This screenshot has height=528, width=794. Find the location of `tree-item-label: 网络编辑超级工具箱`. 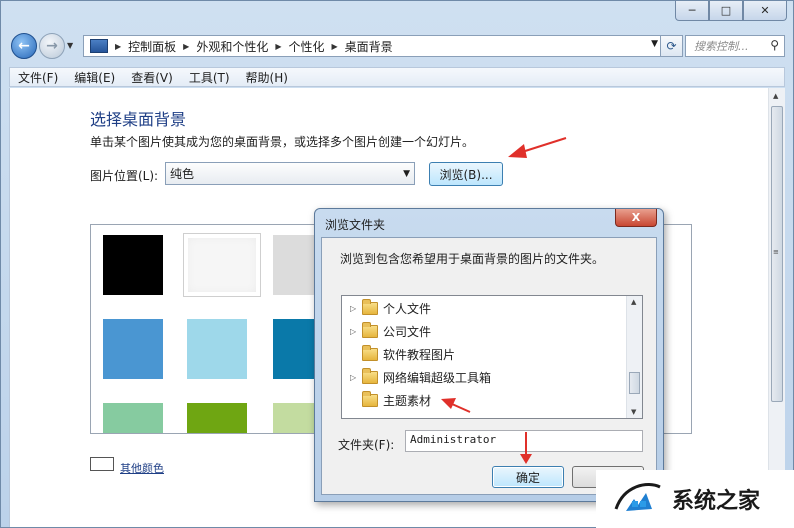

tree-item-label: 网络编辑超级工具箱 is located at coordinates (437, 377).